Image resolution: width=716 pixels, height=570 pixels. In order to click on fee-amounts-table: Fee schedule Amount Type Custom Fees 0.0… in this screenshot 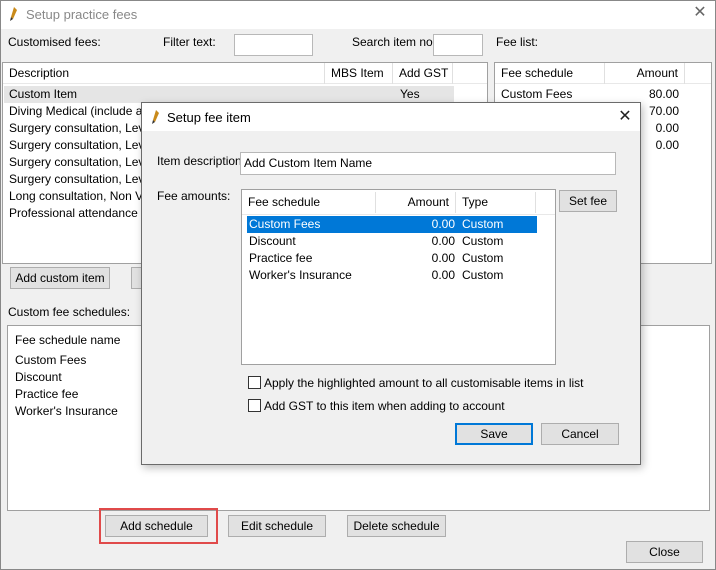, I will do `click(398, 277)`.